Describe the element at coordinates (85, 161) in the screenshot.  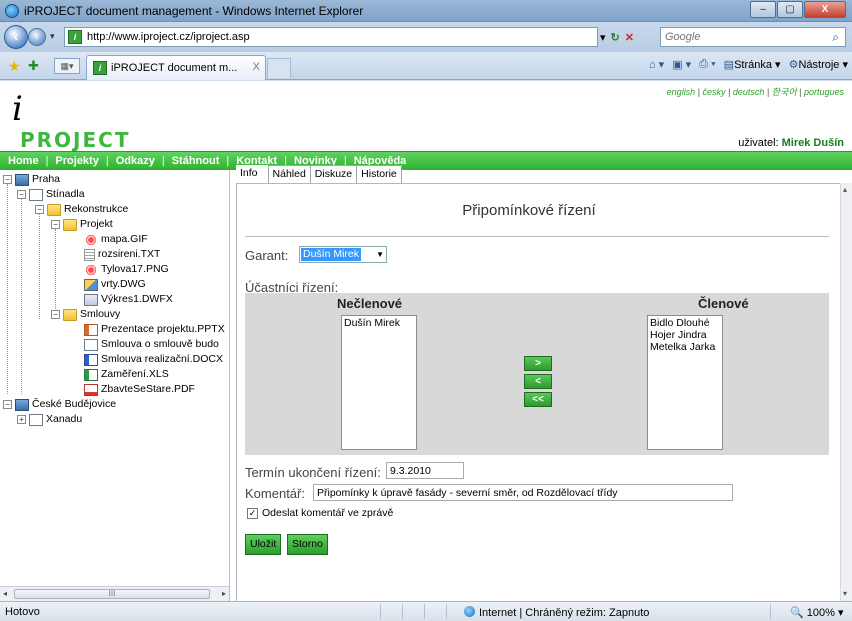
I see `nav-projekty: Projekty |` at that location.